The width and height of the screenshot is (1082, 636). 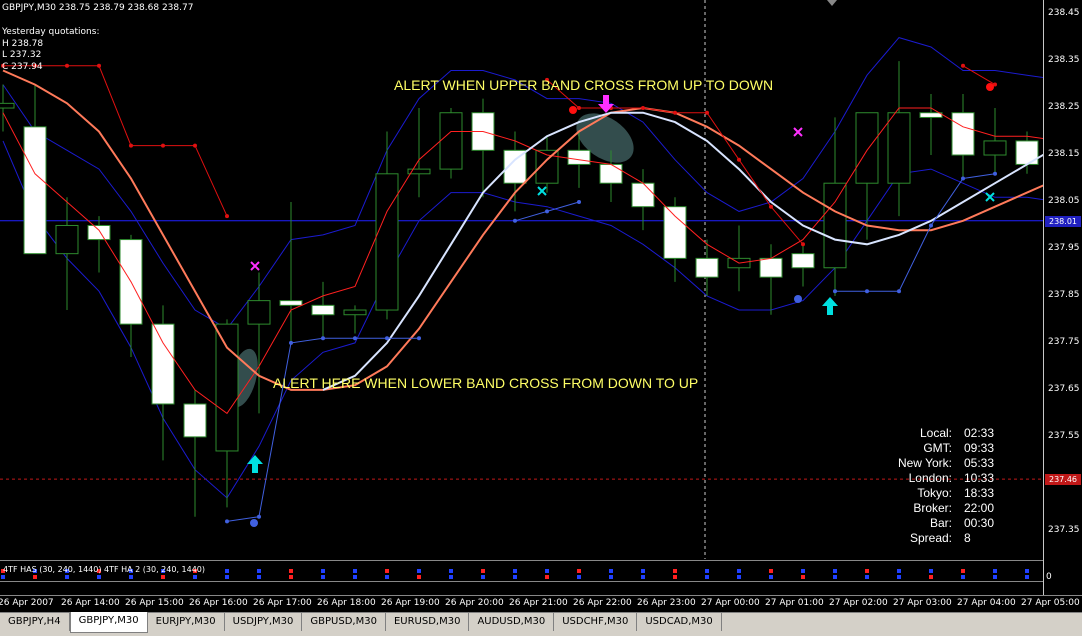 What do you see at coordinates (512, 622) in the screenshot?
I see `tab-audusd-m30: AUDUSD,M30` at bounding box center [512, 622].